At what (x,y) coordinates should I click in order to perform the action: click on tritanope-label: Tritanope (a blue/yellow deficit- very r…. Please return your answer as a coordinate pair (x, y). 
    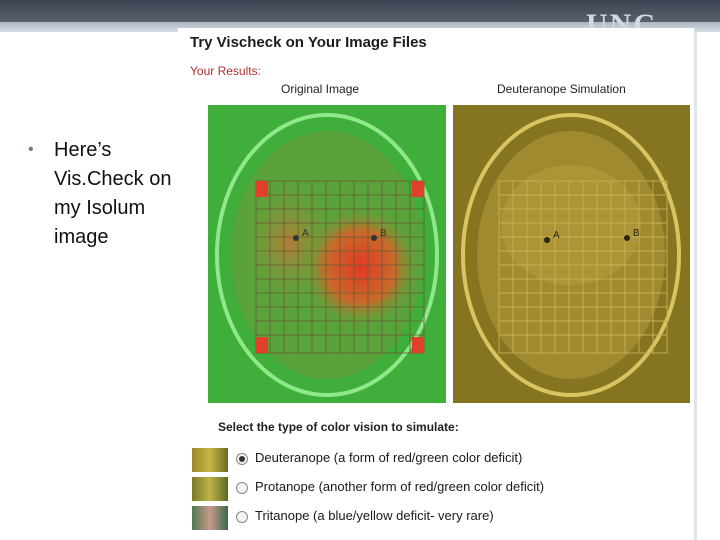
    Looking at the image, I should click on (374, 515).